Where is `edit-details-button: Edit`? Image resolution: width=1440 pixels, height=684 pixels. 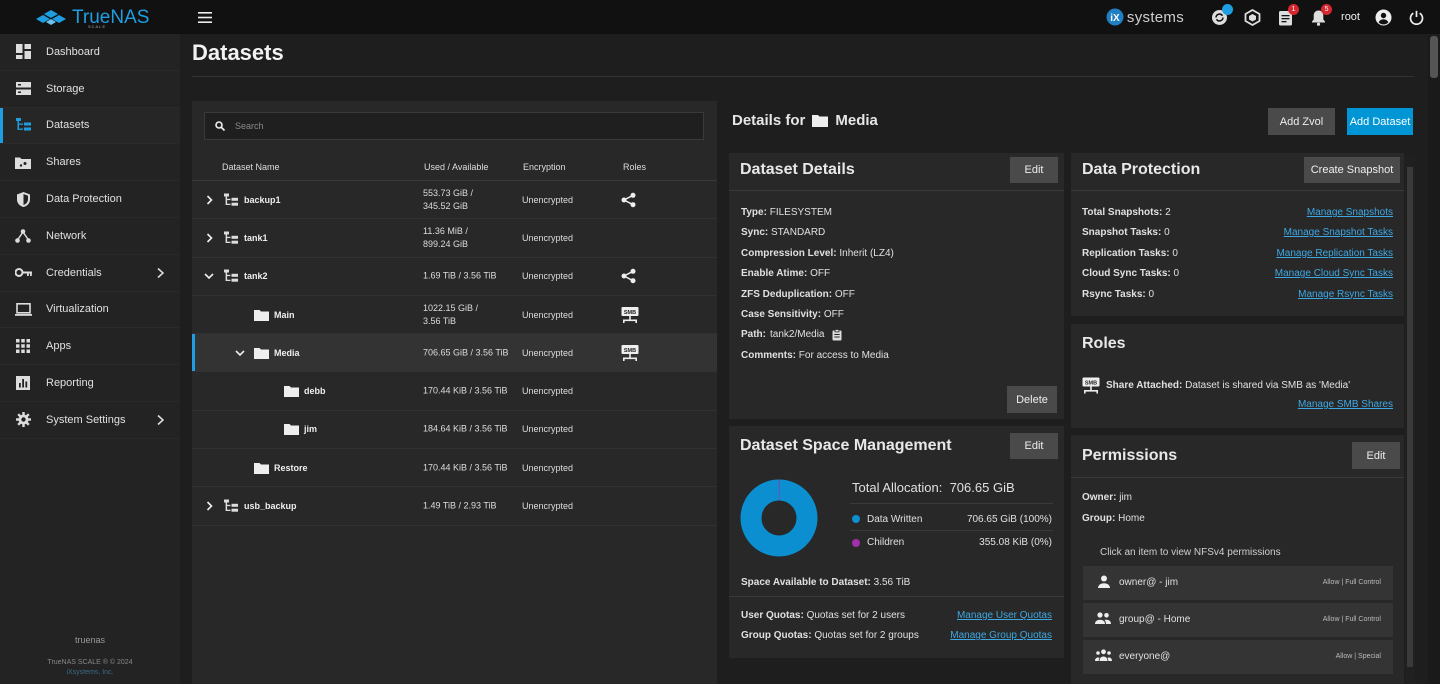
edit-details-button: Edit is located at coordinates (1034, 170).